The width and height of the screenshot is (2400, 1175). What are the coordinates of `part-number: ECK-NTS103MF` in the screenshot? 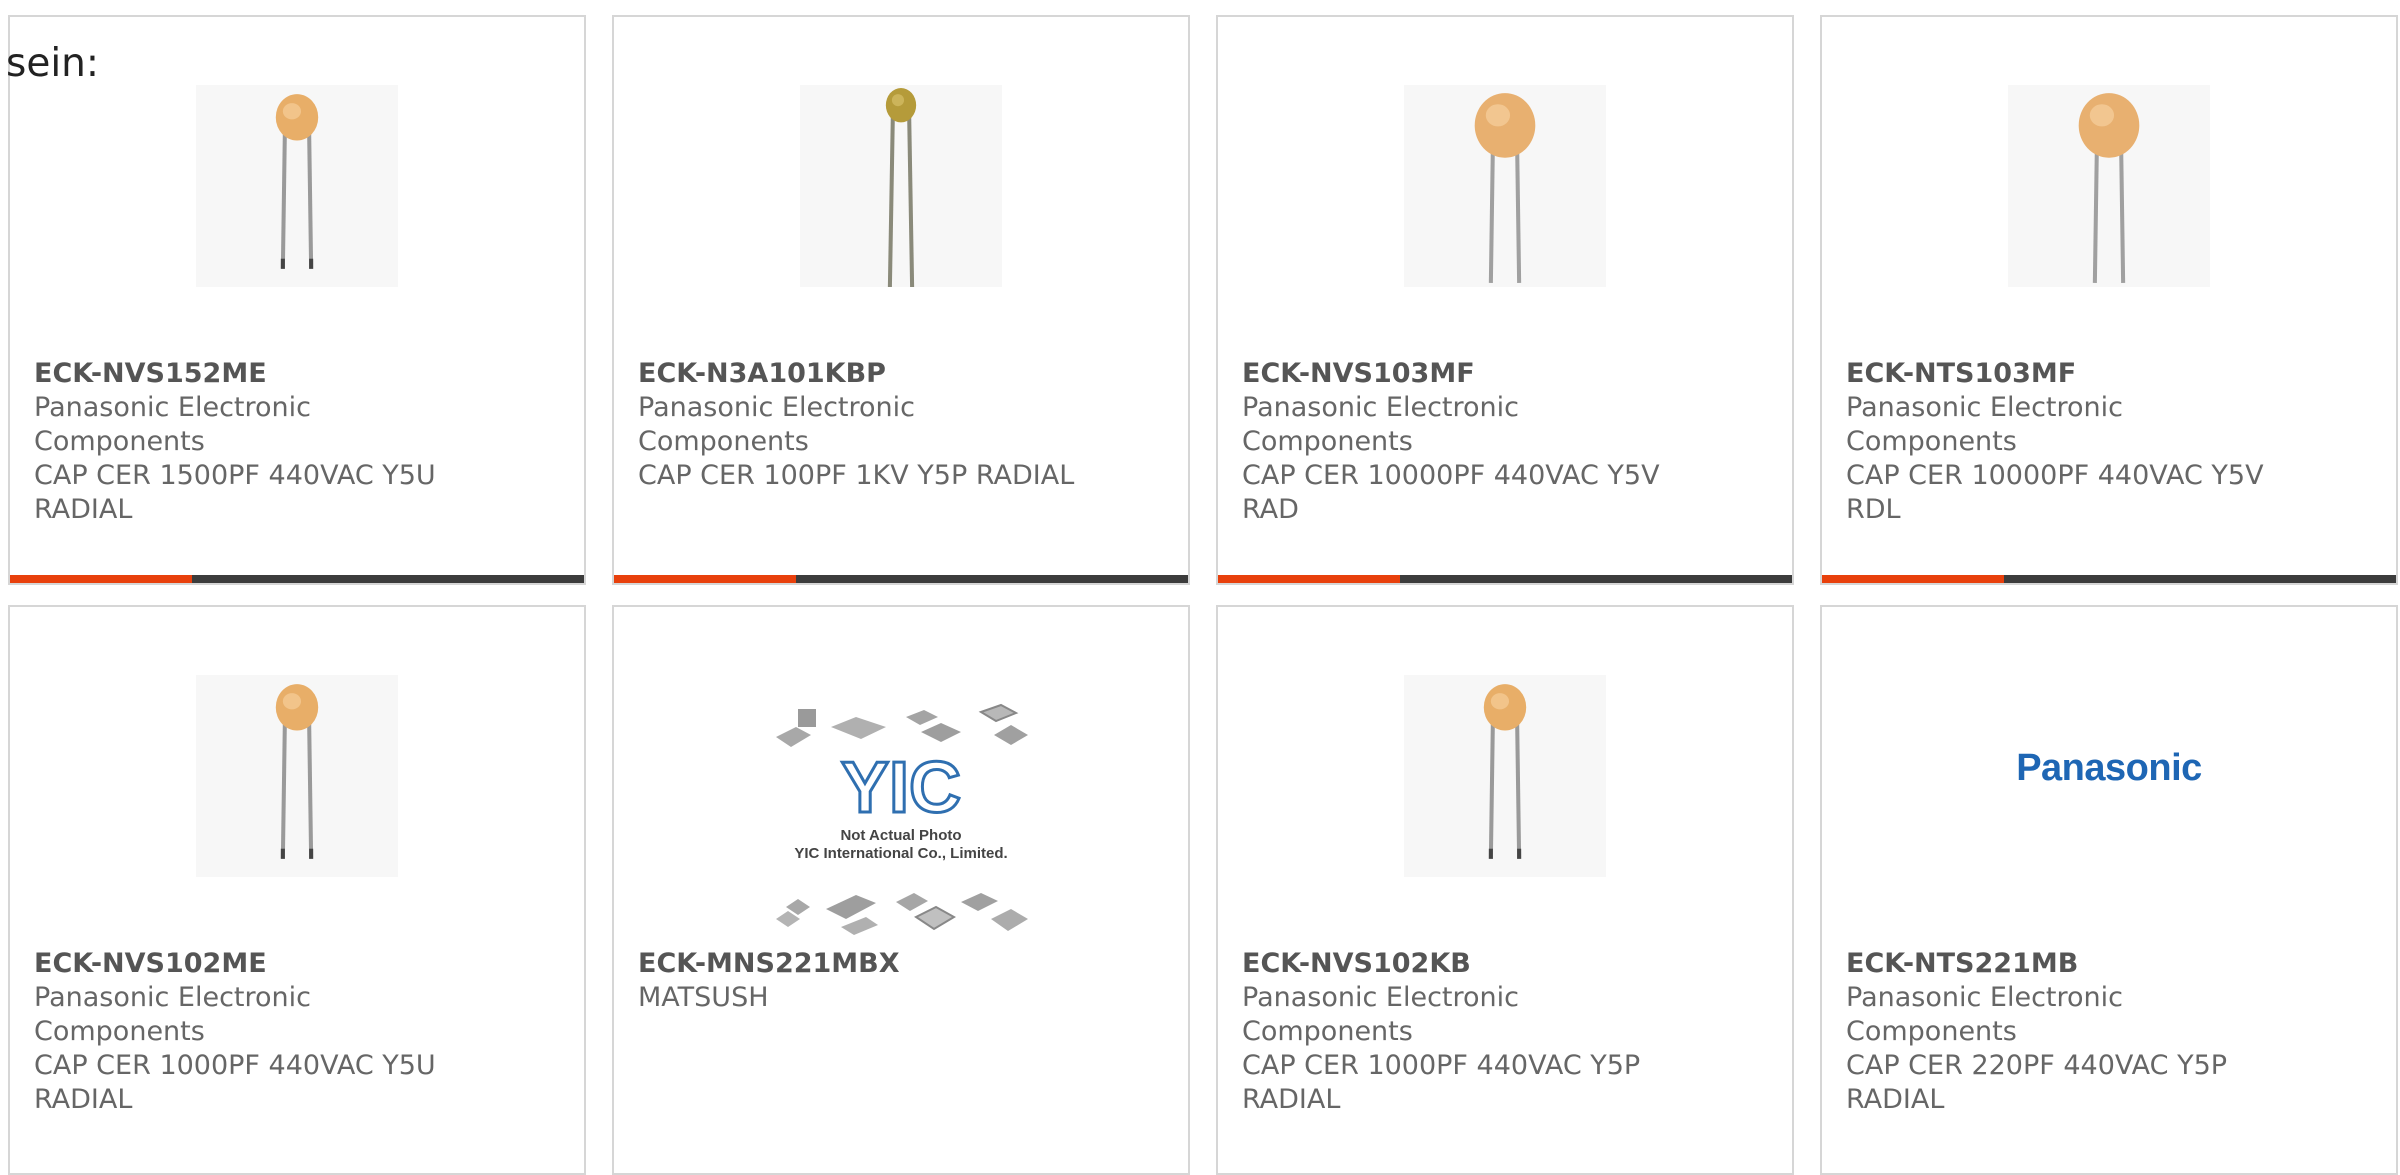 It's located at (2066, 374).